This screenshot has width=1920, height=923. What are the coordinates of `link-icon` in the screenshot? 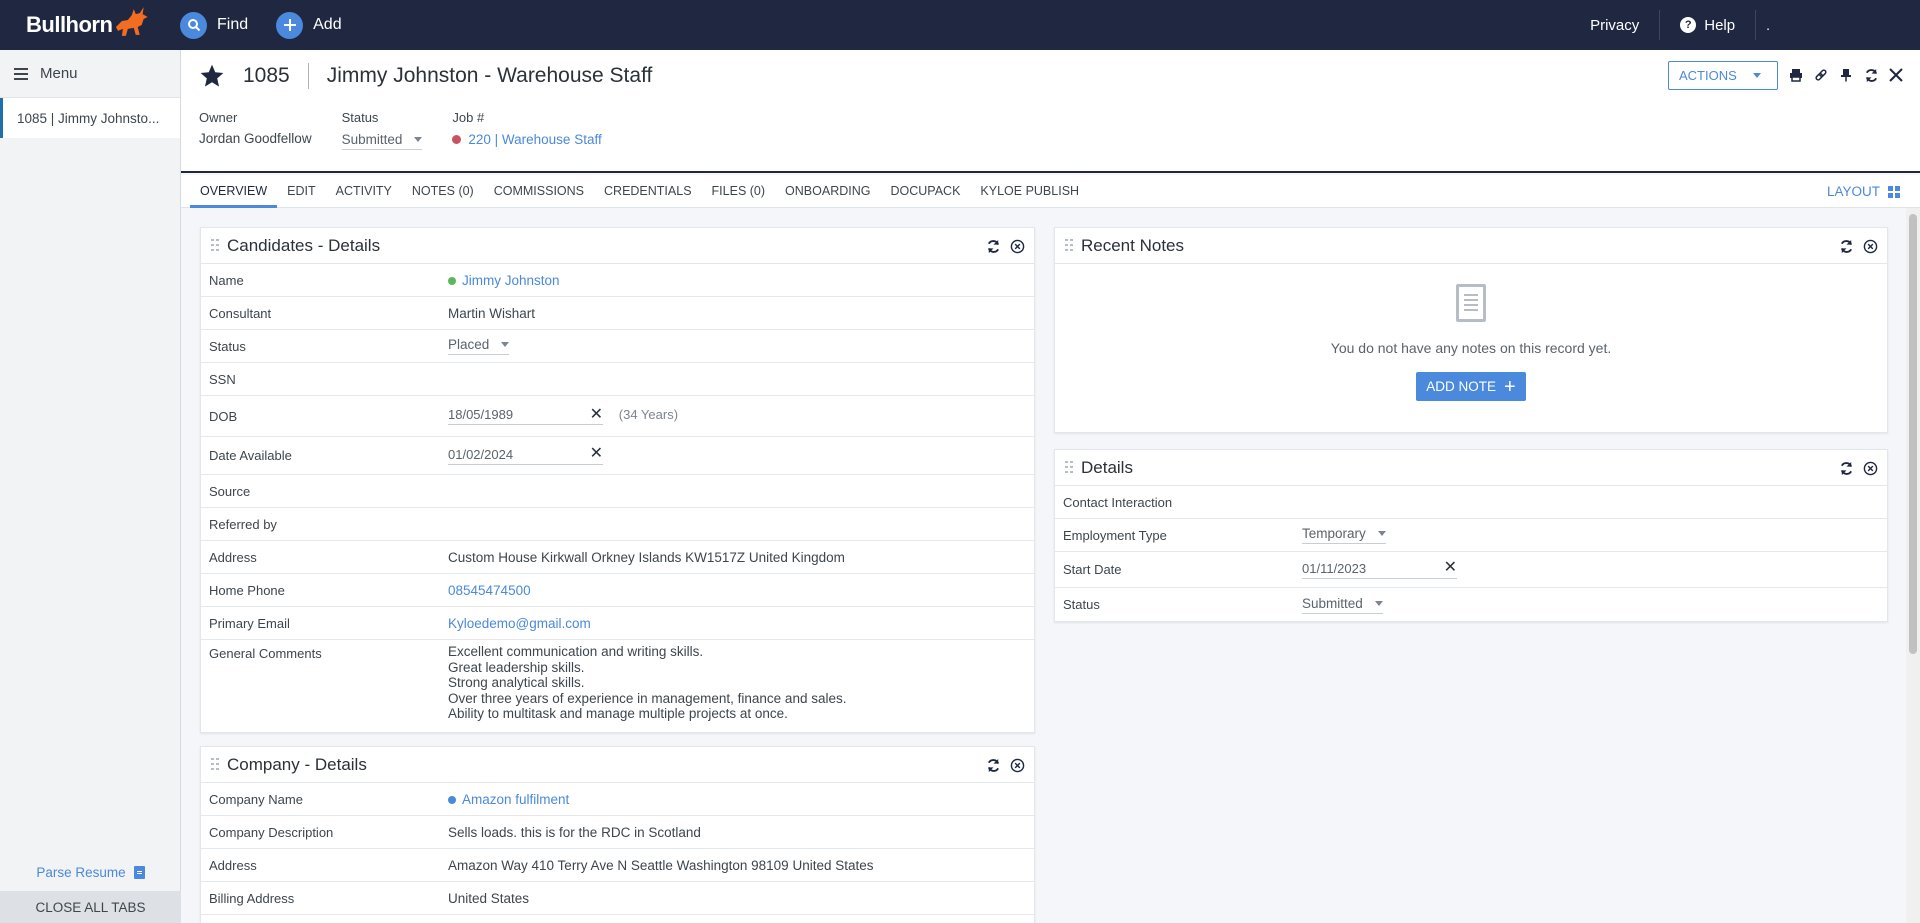 It's located at (1821, 75).